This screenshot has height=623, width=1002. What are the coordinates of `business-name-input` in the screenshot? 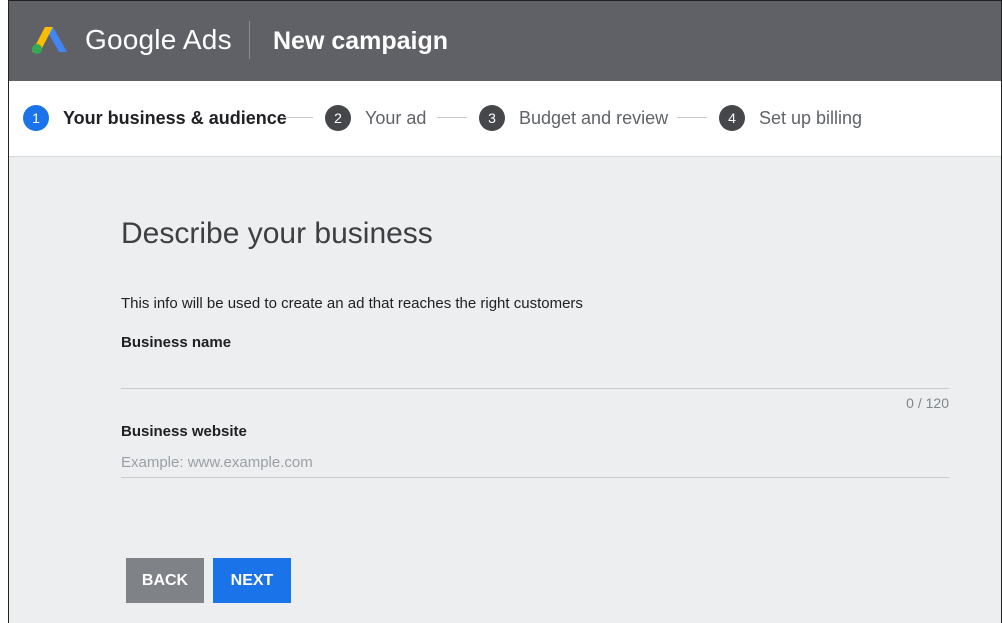 It's located at (535, 374).